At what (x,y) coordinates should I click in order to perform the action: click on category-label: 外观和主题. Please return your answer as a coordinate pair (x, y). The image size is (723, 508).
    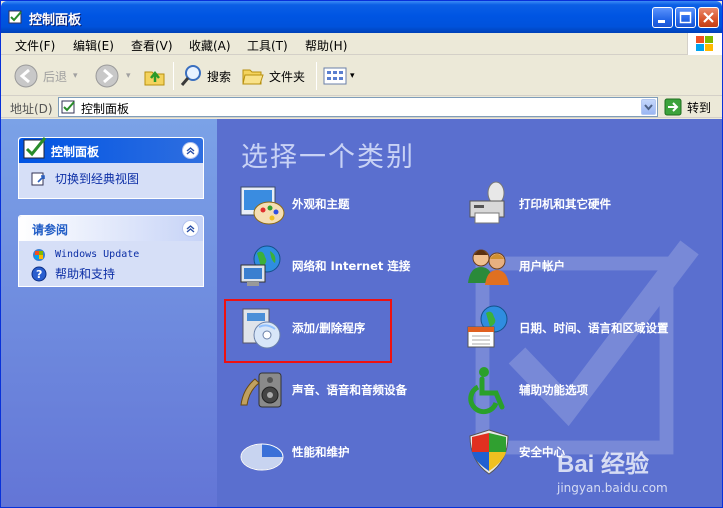
    Looking at the image, I should click on (321, 203).